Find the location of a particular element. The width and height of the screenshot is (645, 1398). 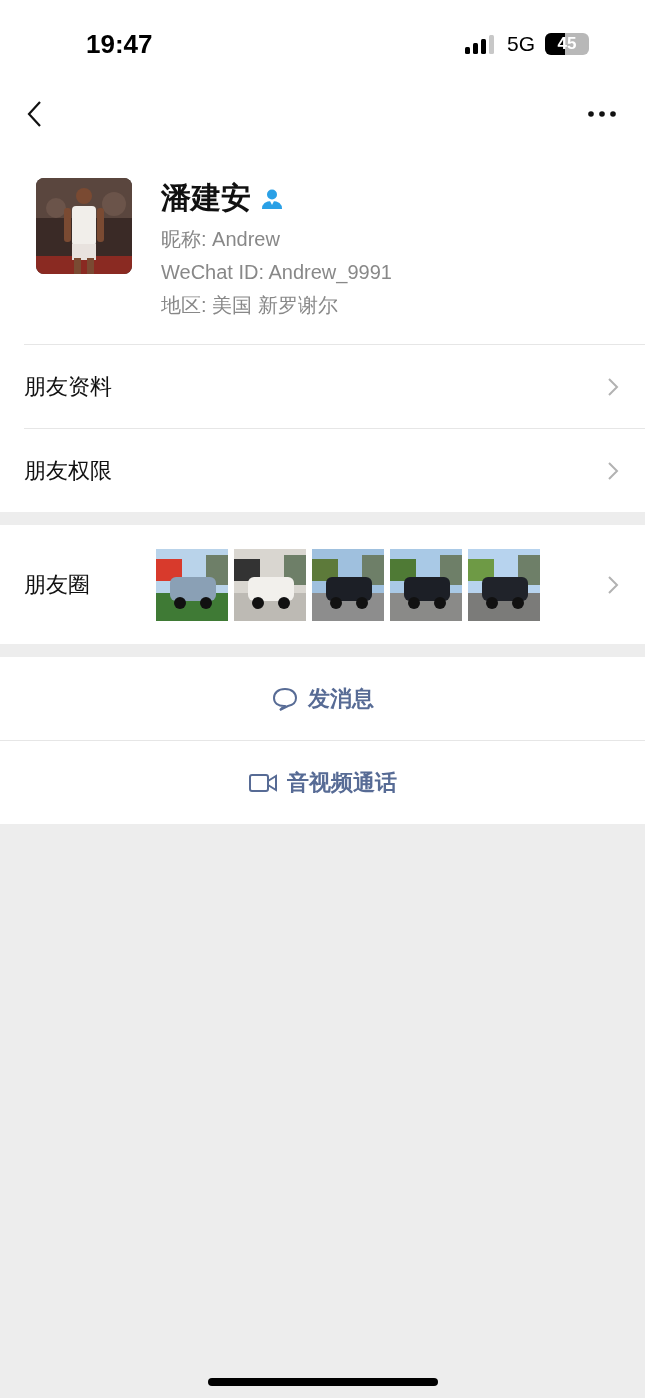

more-icon is located at coordinates (602, 114).